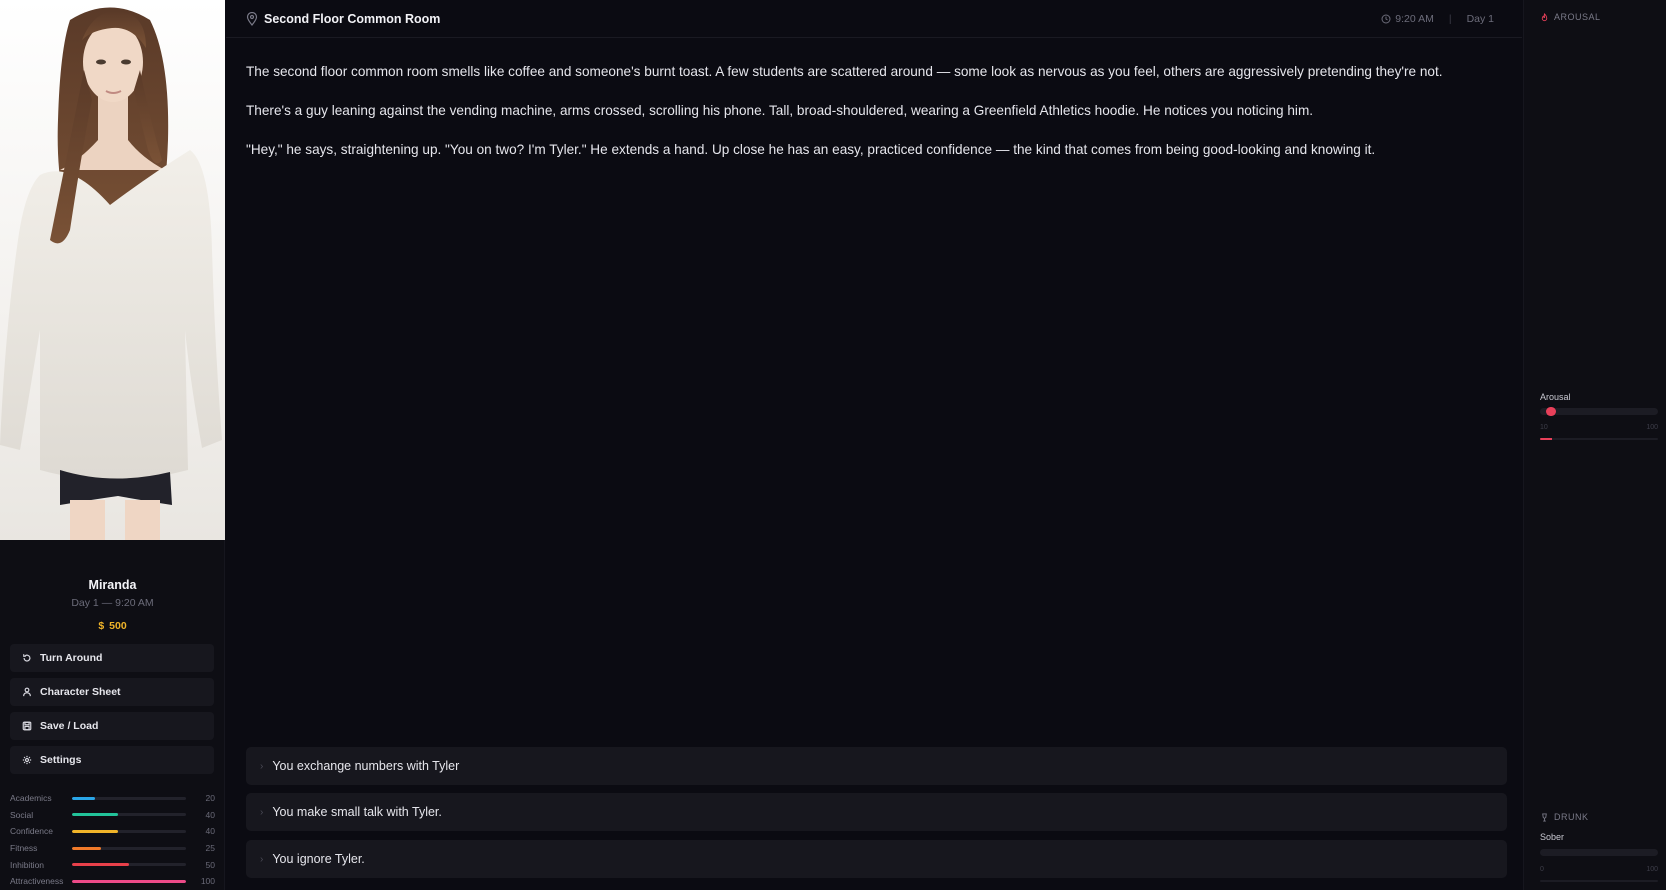  I want to click on settings-label: Settings, so click(61, 760).